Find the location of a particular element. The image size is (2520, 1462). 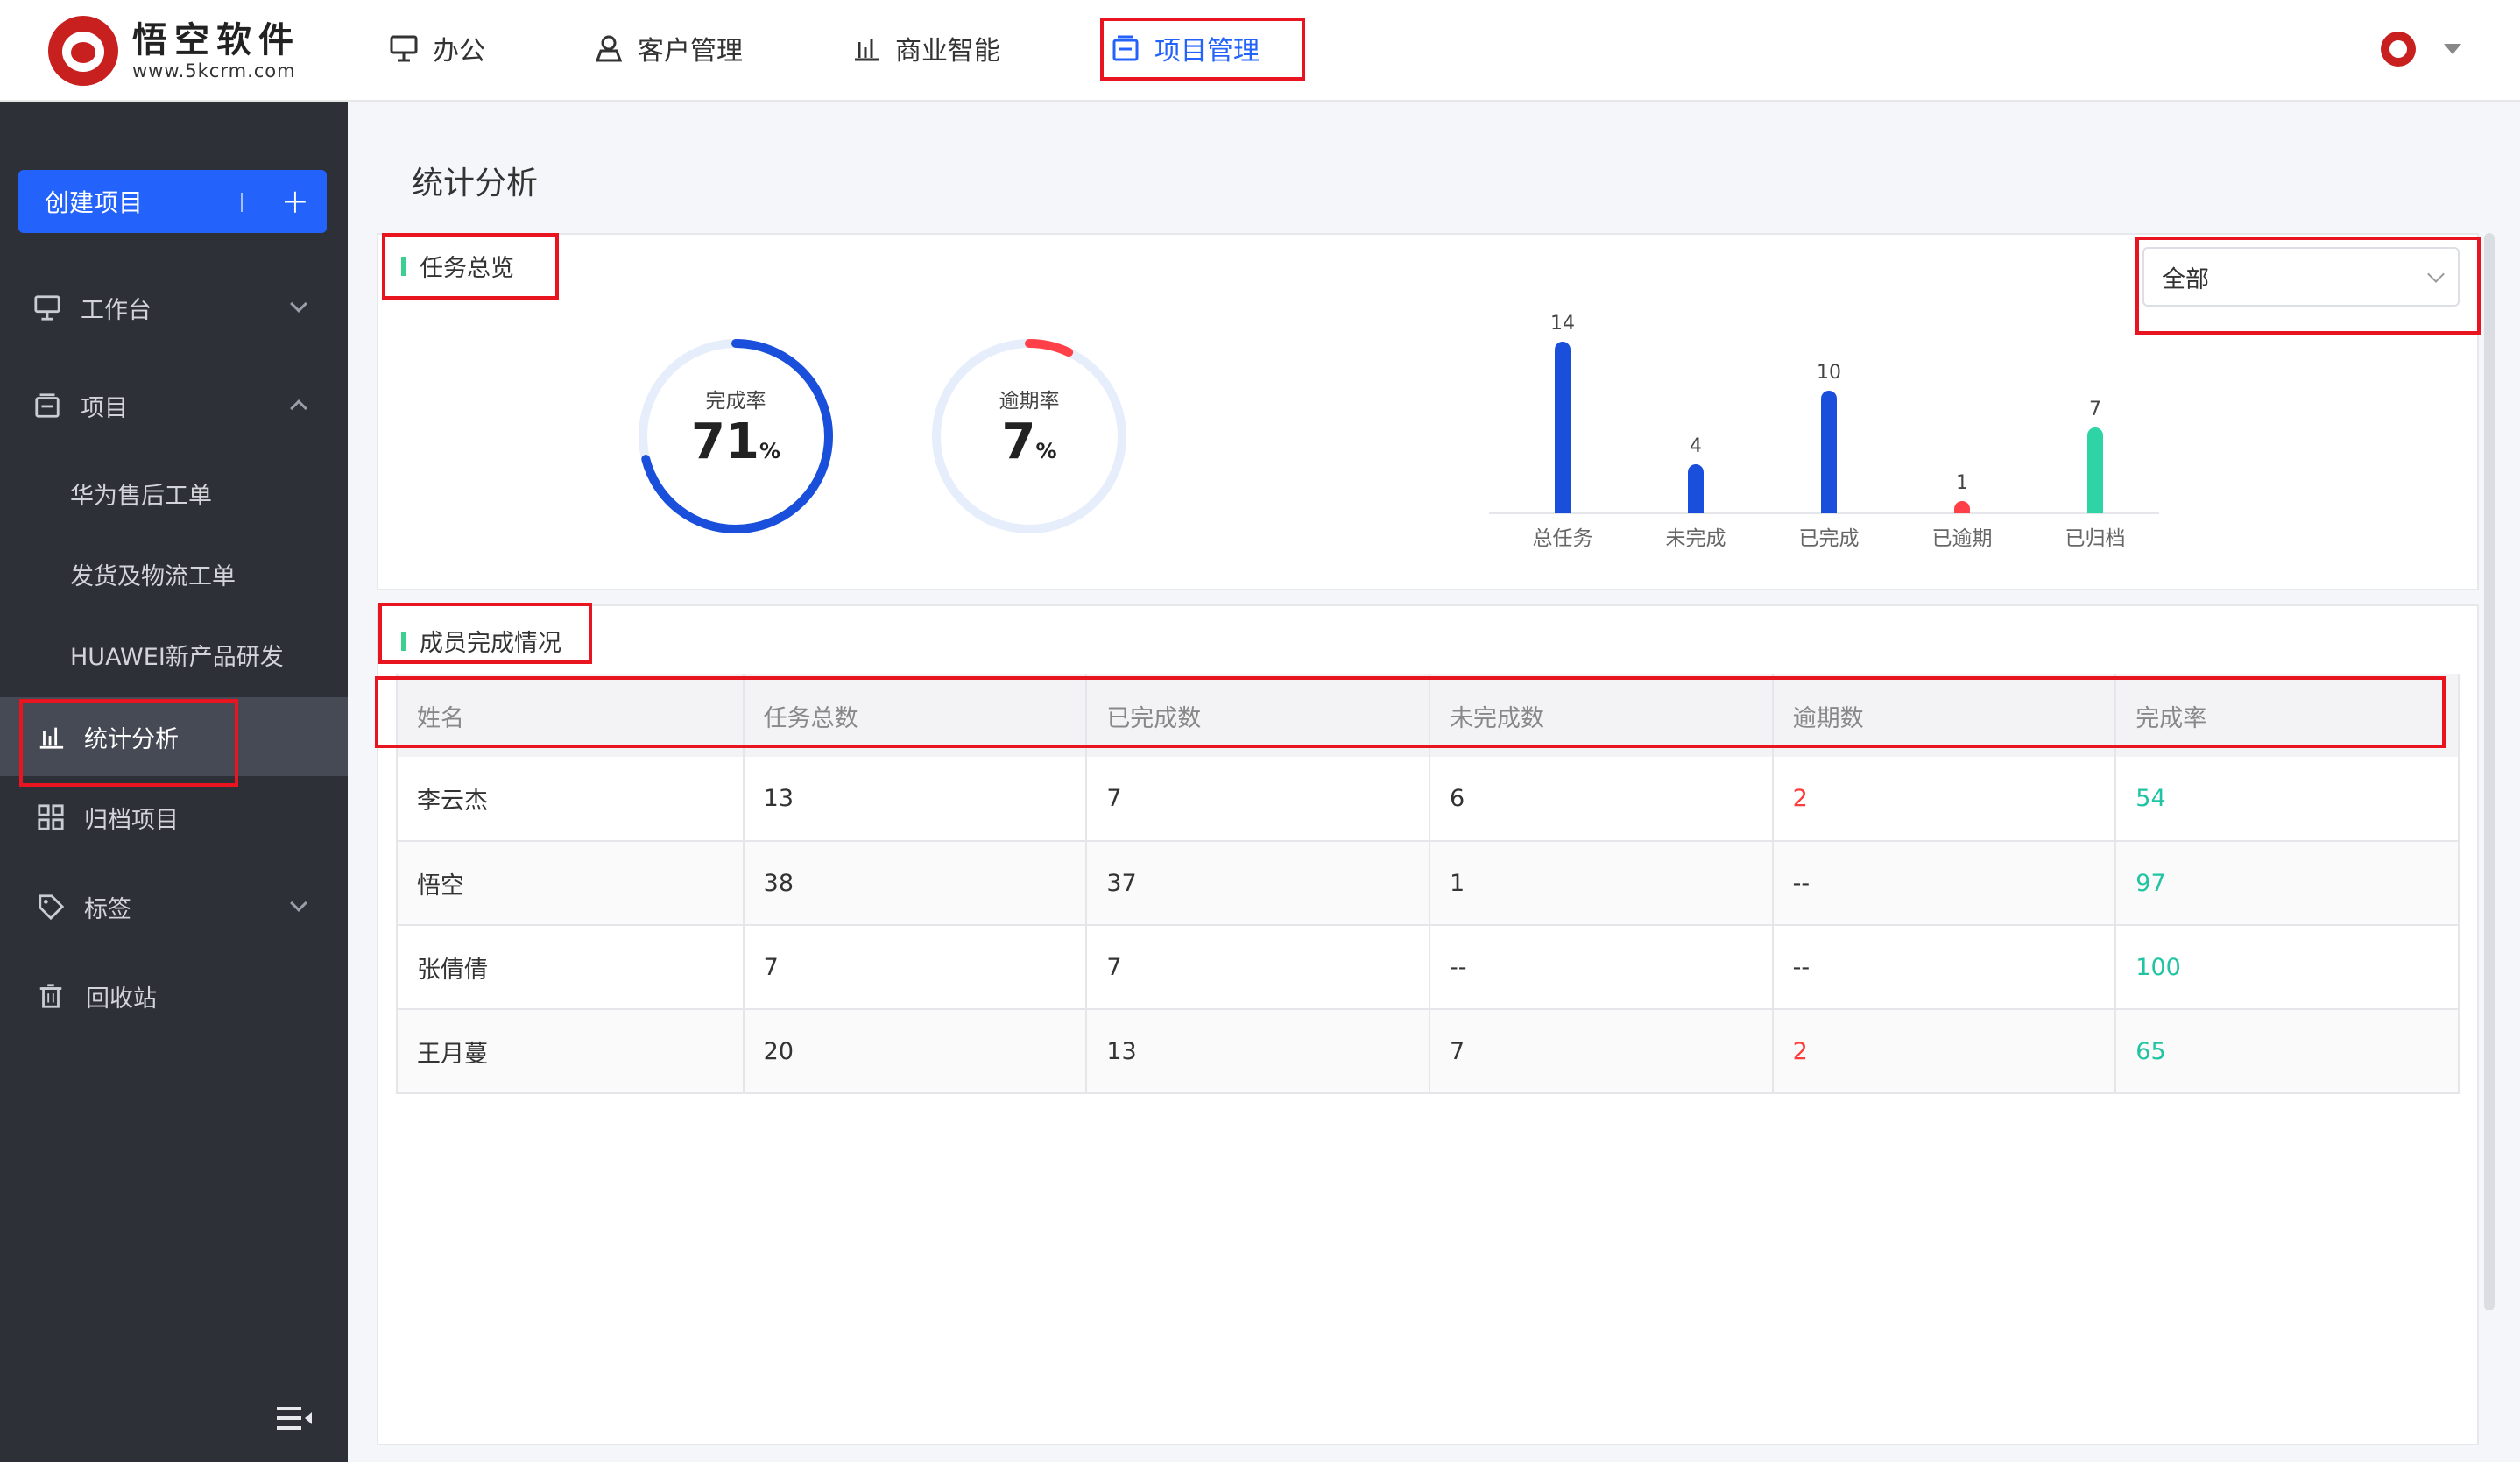

topnav-office-label: 办公 is located at coordinates (459, 51).